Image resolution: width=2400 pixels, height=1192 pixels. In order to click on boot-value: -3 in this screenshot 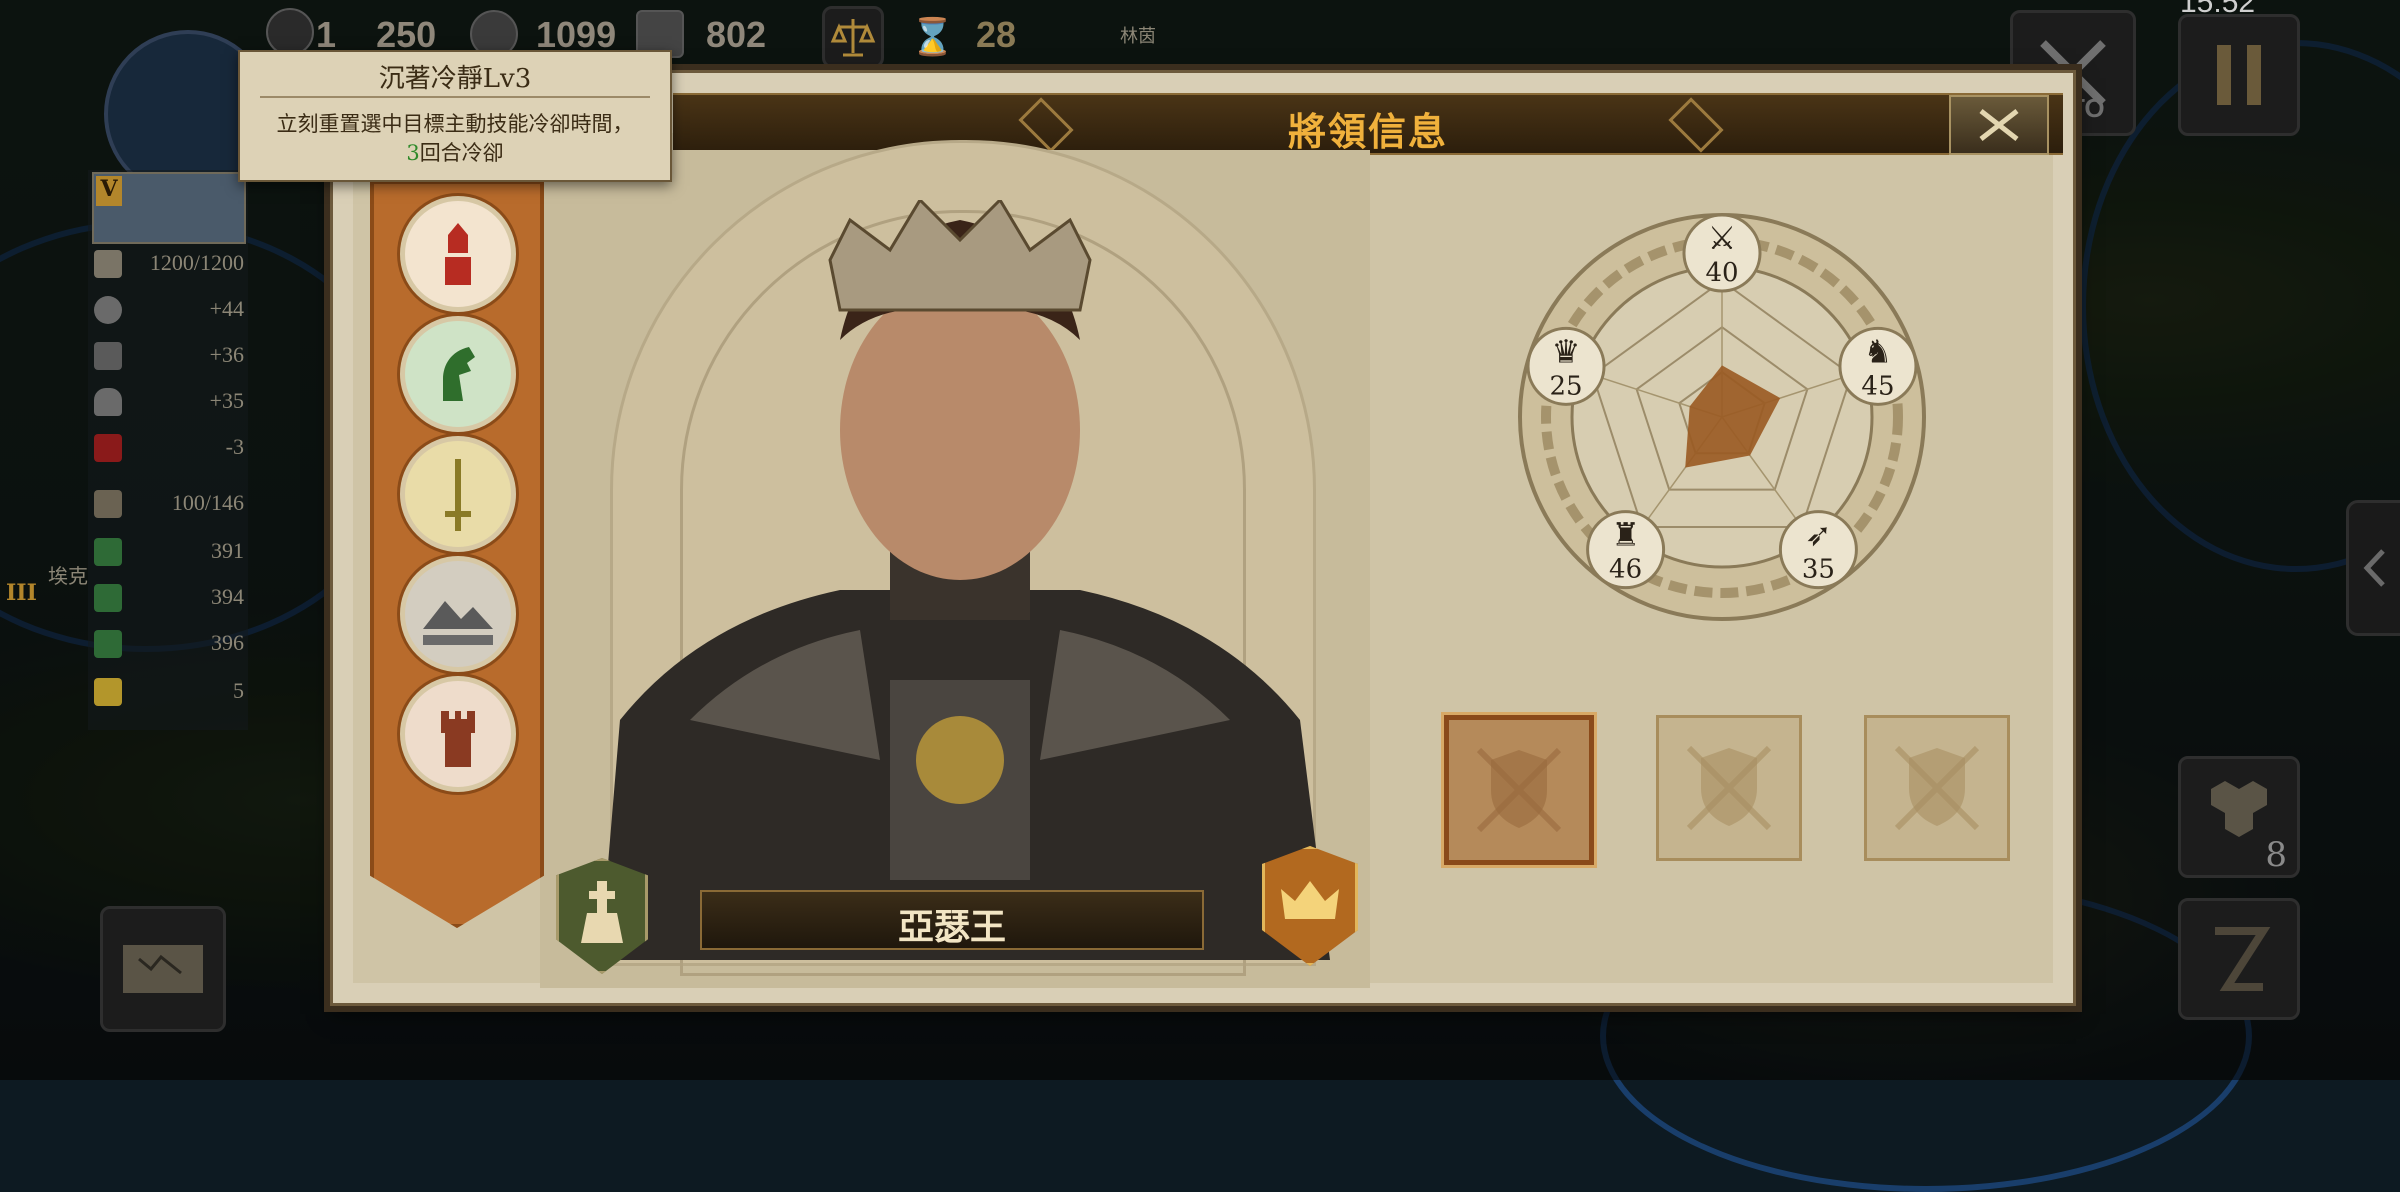, I will do `click(234, 446)`.